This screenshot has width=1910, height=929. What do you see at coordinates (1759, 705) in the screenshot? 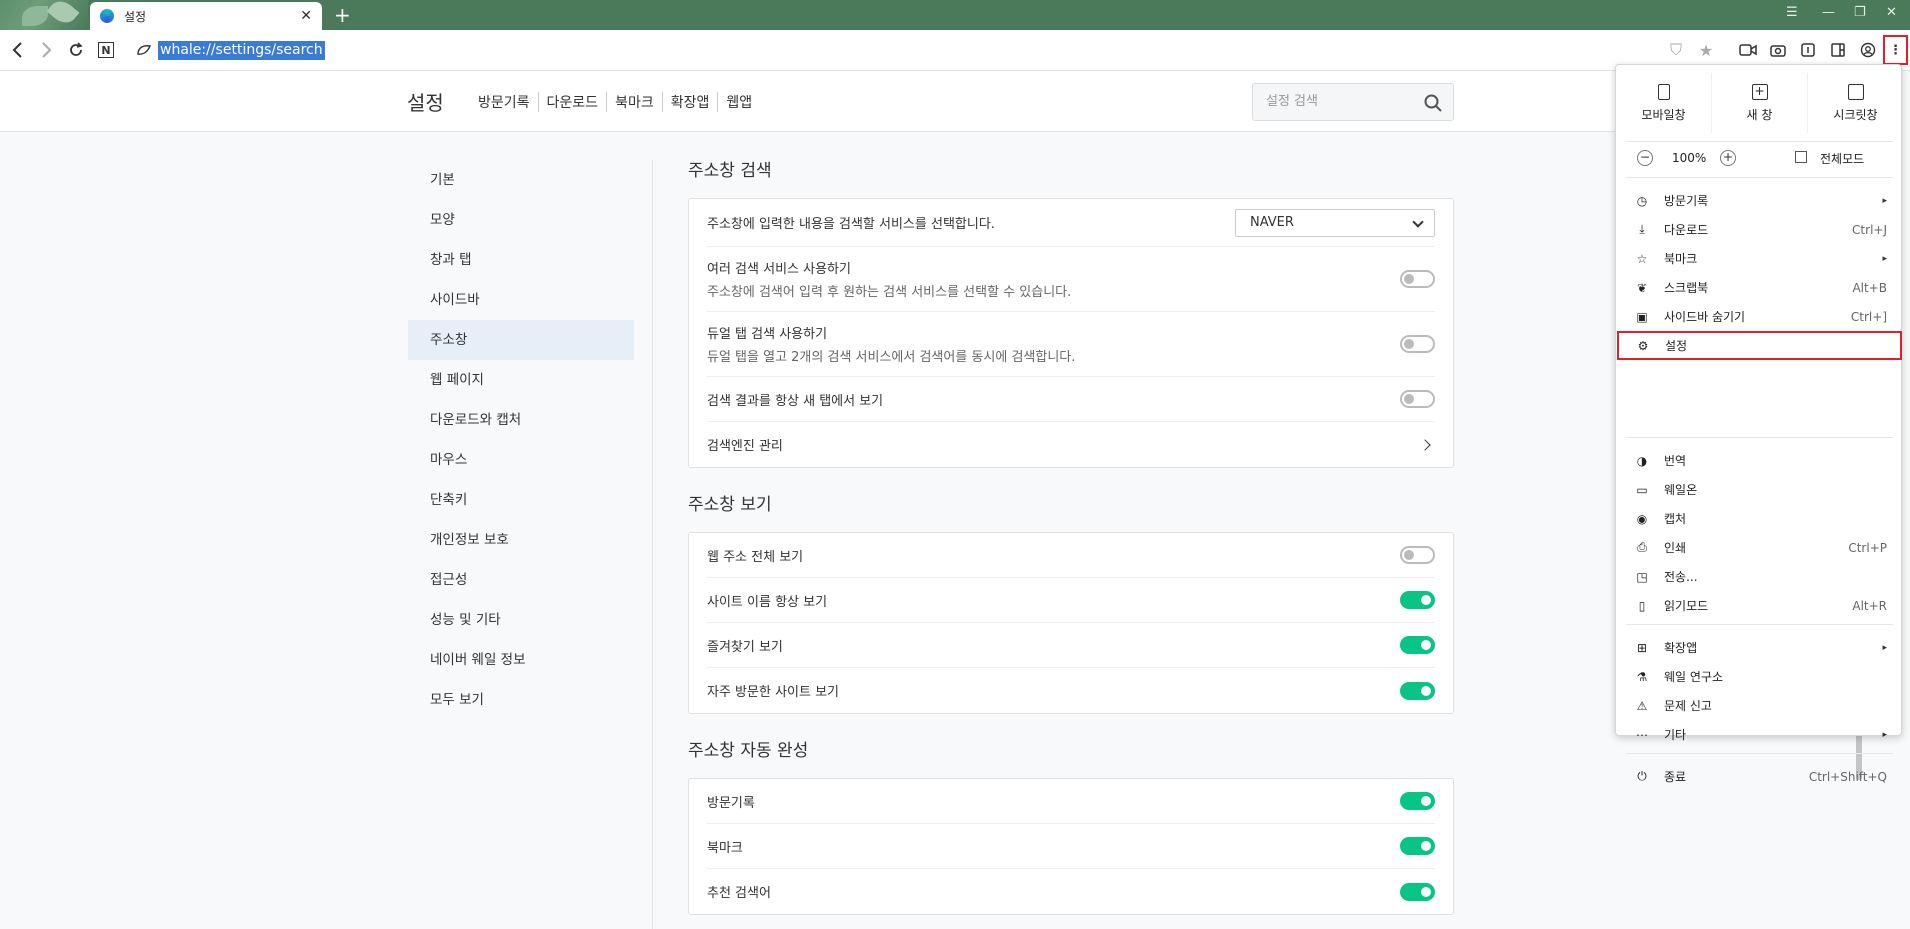
I see `menu-item: ⚠ 문제 신고` at bounding box center [1759, 705].